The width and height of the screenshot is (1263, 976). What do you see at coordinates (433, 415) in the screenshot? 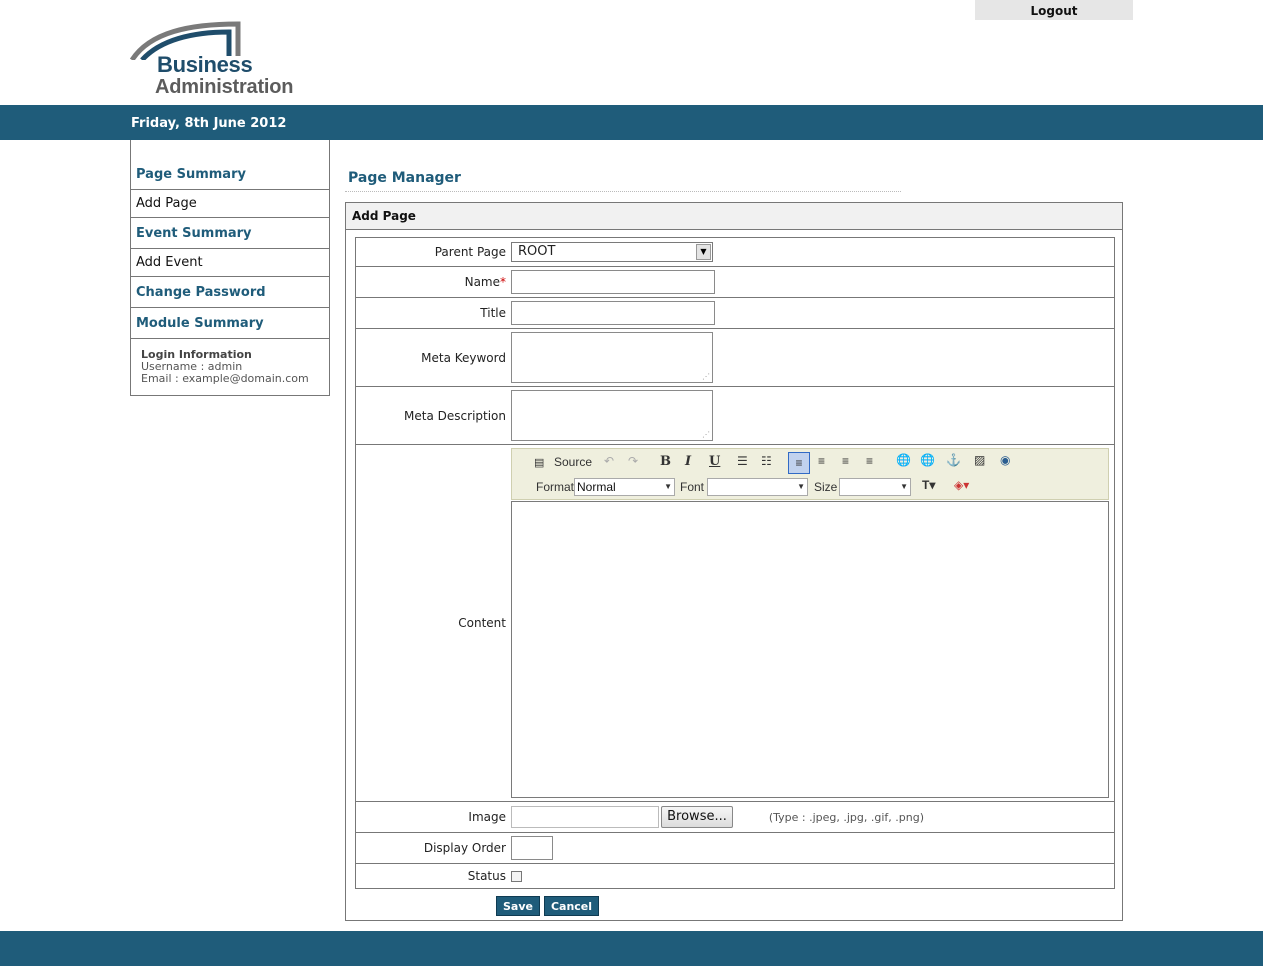
I see `meta-description-label: Meta Description` at bounding box center [433, 415].